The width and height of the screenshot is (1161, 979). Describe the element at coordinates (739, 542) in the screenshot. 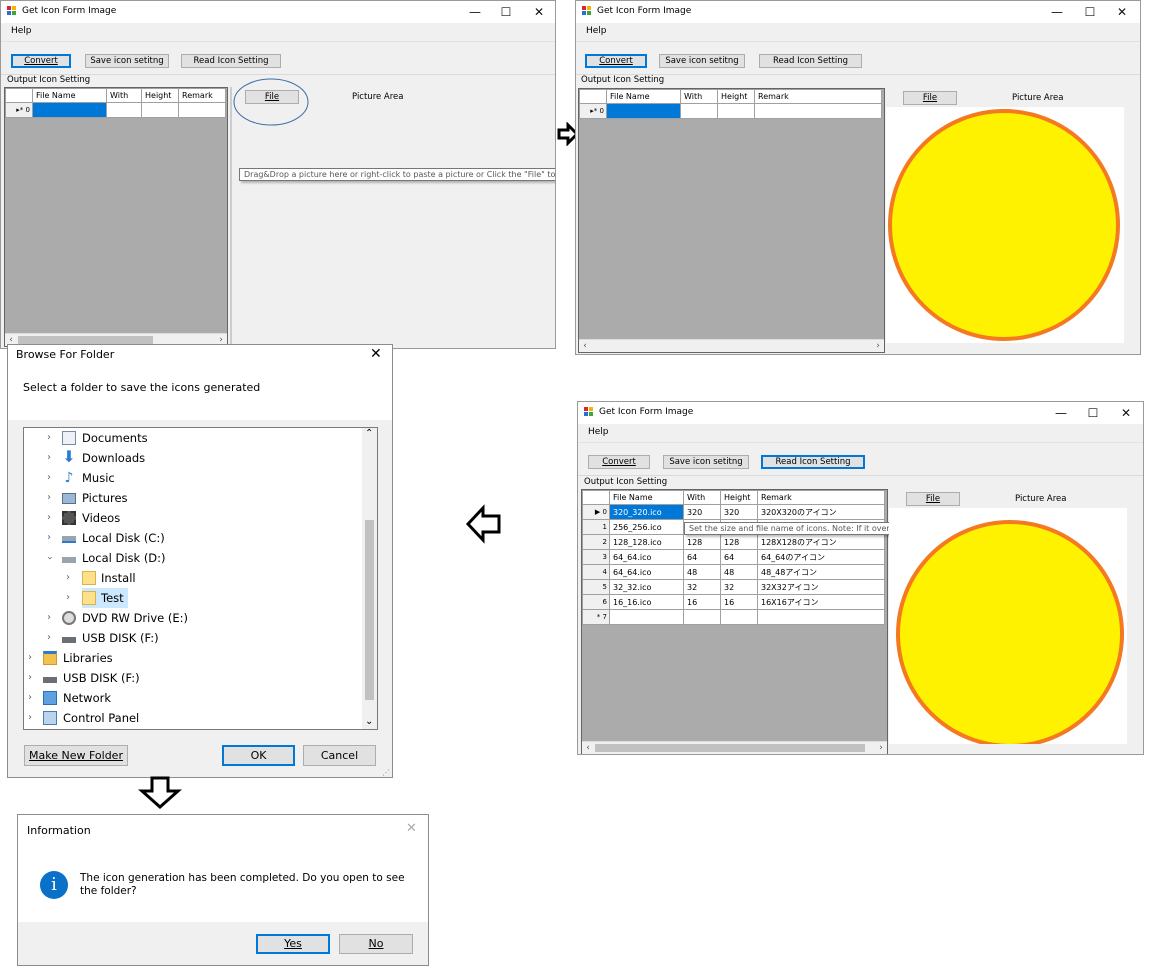

I see `grid-cell: 128` at that location.